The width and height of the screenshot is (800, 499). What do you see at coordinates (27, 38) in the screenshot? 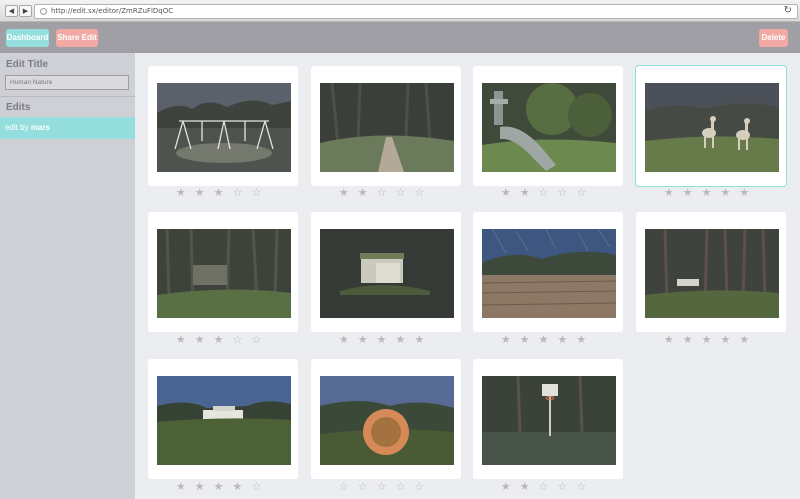
I see `dashboard-button: Dashboard` at bounding box center [27, 38].